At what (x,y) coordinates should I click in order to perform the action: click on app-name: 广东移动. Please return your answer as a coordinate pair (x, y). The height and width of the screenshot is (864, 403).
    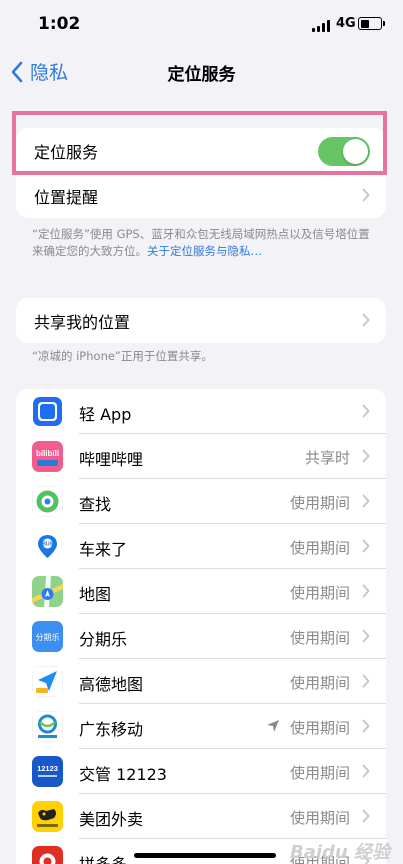
    Looking at the image, I should click on (111, 729).